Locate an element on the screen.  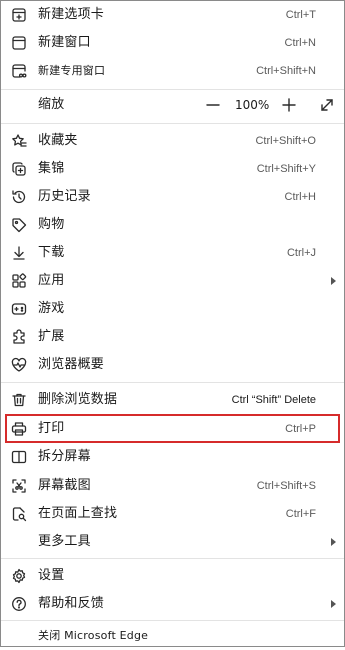
shortcut-text: Ctrl+Shift+Y is located at coordinates (286, 169).